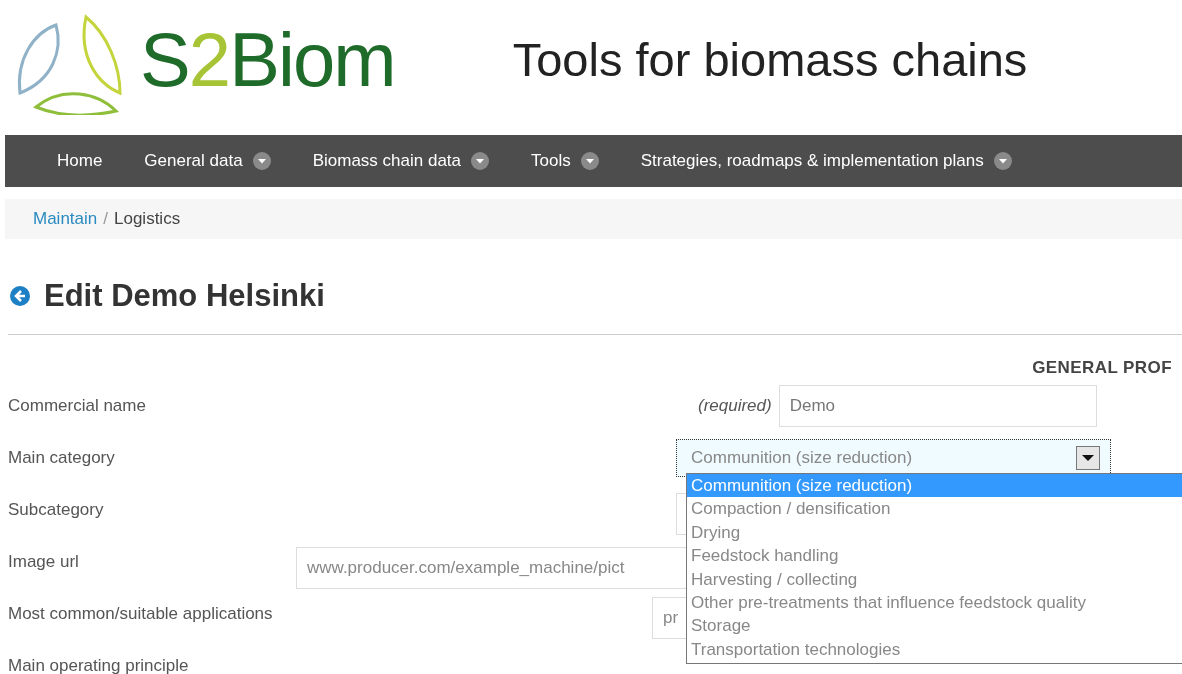 The image size is (1182, 674). What do you see at coordinates (56, 510) in the screenshot?
I see `field-label: Subcategory` at bounding box center [56, 510].